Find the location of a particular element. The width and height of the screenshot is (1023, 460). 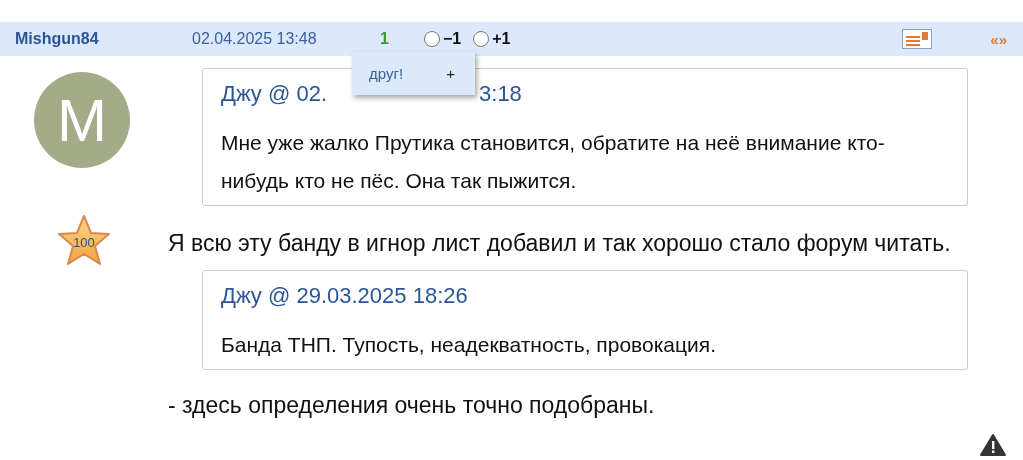

post-text: Я всю эту банду в игнор лист добавил и так хорошо стало форум читать. is located at coordinates (560, 243).